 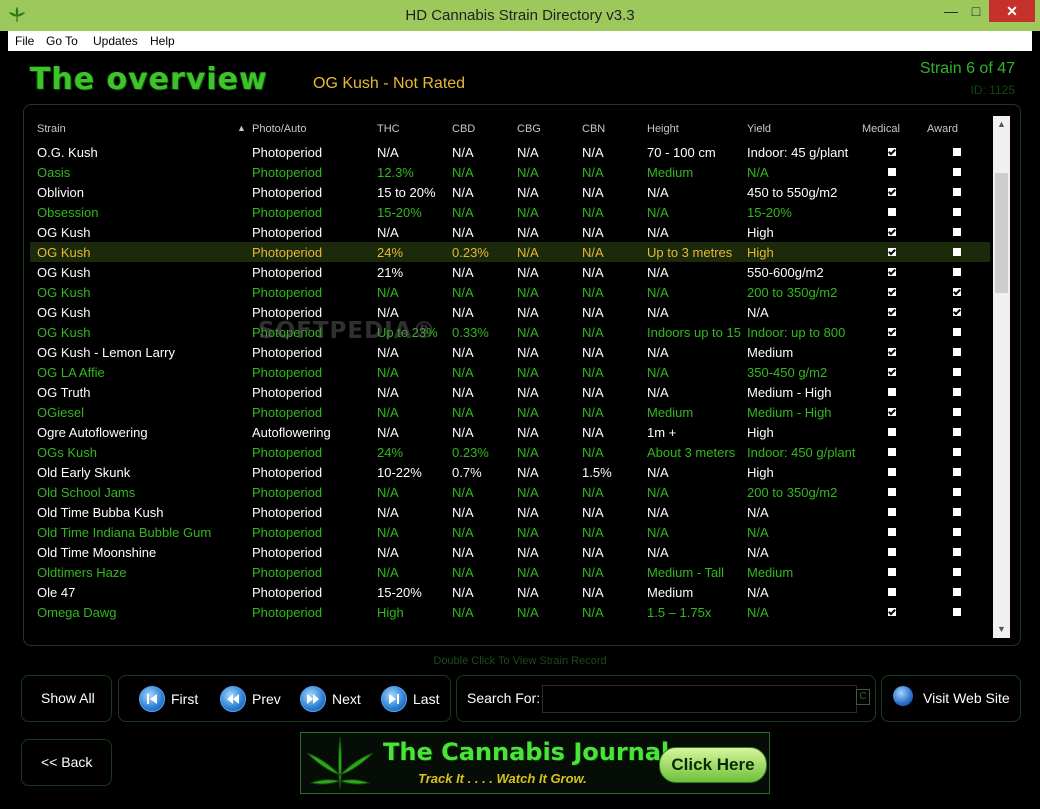 What do you see at coordinates (279, 129) in the screenshot?
I see `column-header-photo-auto: Photo/Auto` at bounding box center [279, 129].